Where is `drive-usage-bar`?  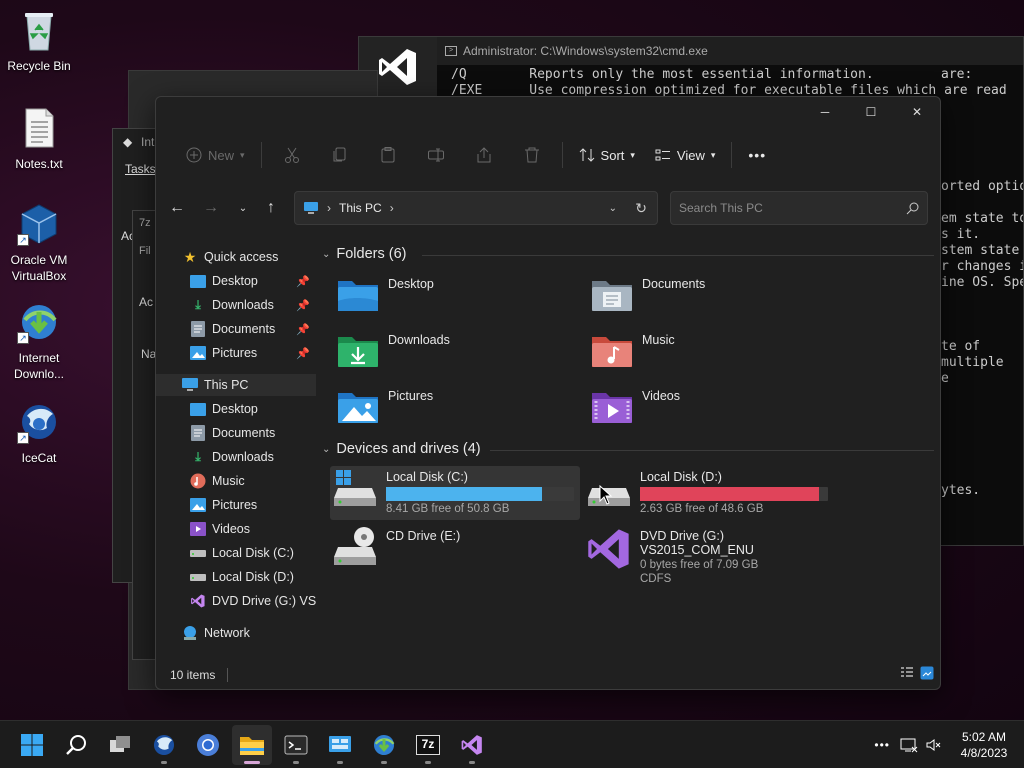
drive-usage-bar is located at coordinates (480, 494).